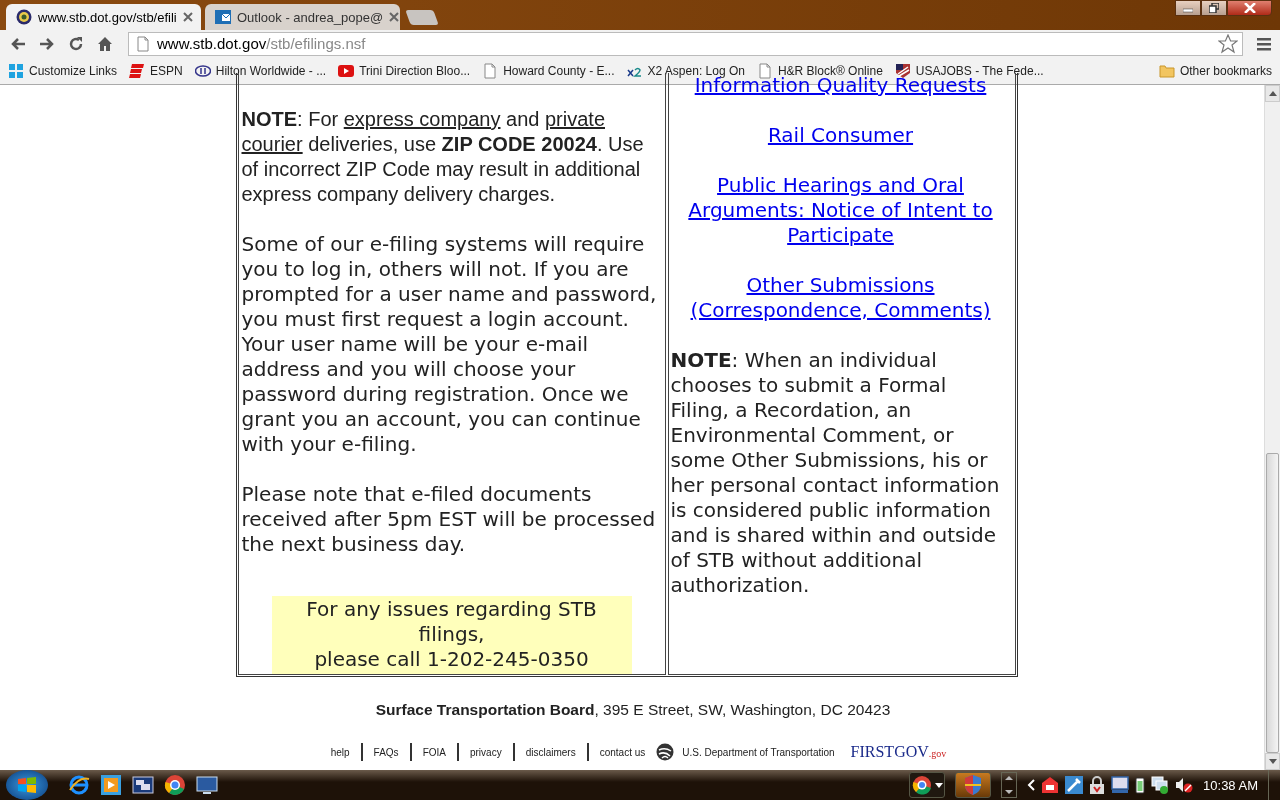 This screenshot has height=800, width=1280. What do you see at coordinates (105, 43) in the screenshot?
I see `home-icon` at bounding box center [105, 43].